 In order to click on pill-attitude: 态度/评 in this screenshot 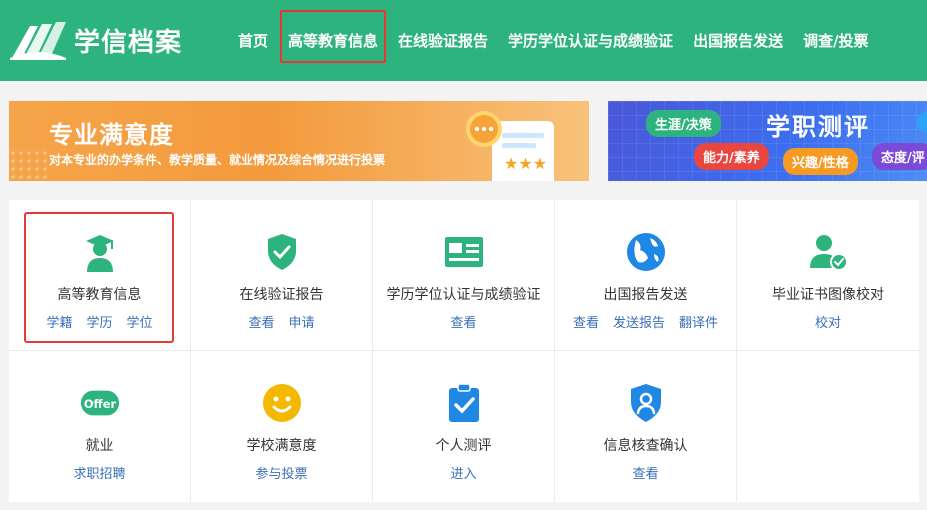, I will do `click(899, 156)`.